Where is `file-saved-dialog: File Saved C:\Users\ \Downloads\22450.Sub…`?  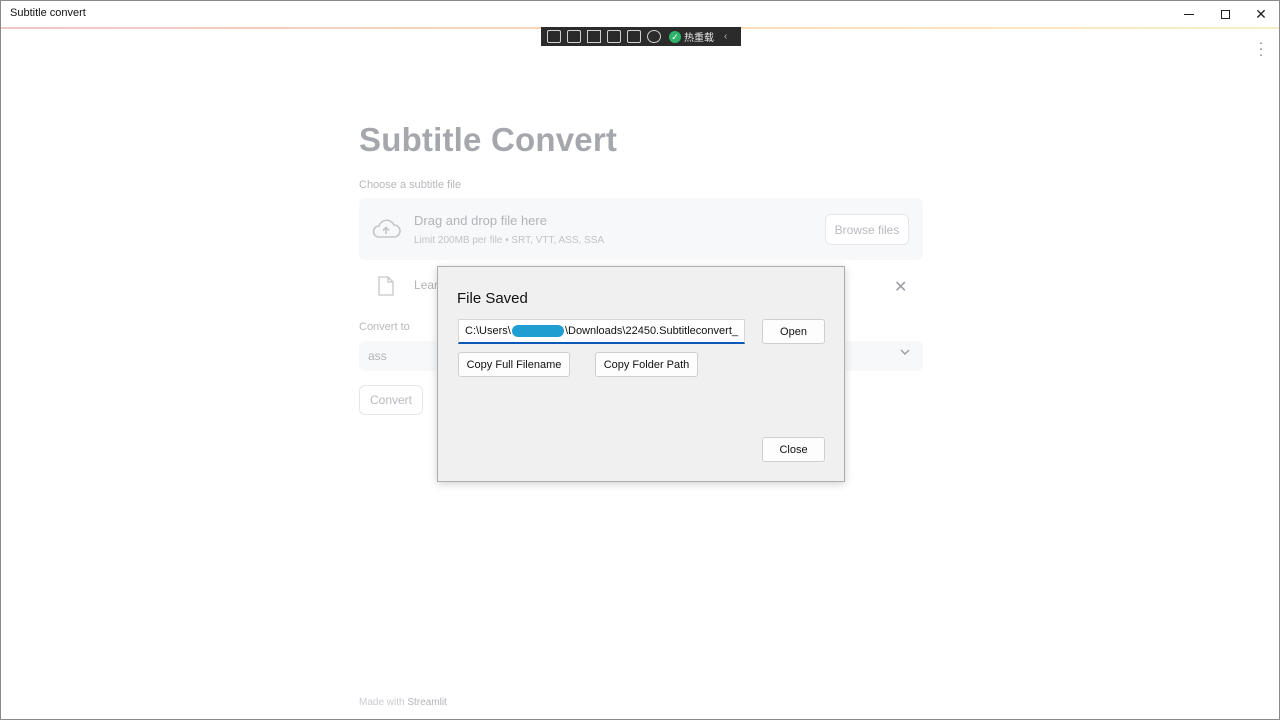
file-saved-dialog: File Saved C:\Users\ \Downloads\22450.Sub… is located at coordinates (641, 374).